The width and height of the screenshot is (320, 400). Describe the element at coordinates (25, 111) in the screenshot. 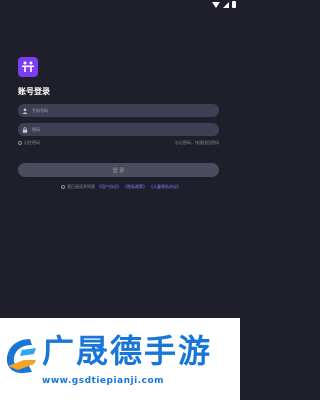

I see `user-icon` at that location.